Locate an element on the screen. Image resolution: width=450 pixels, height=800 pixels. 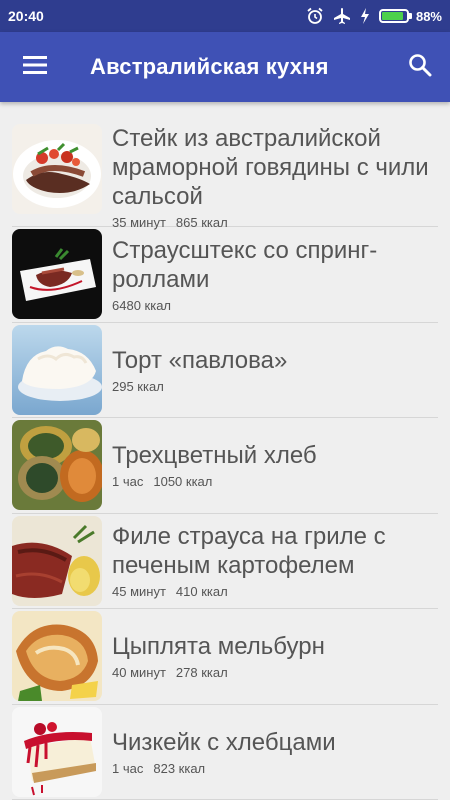
app-toolbar: Австралийская кухня is located at coordinates (225, 67).